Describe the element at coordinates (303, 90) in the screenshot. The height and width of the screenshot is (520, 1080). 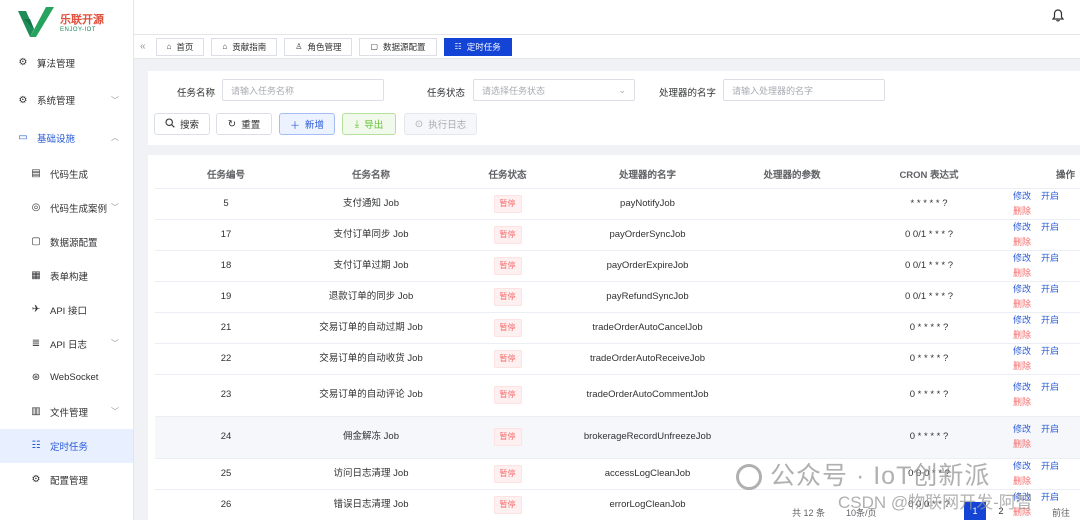
I see `task-name-input: 请输入任务名称` at that location.